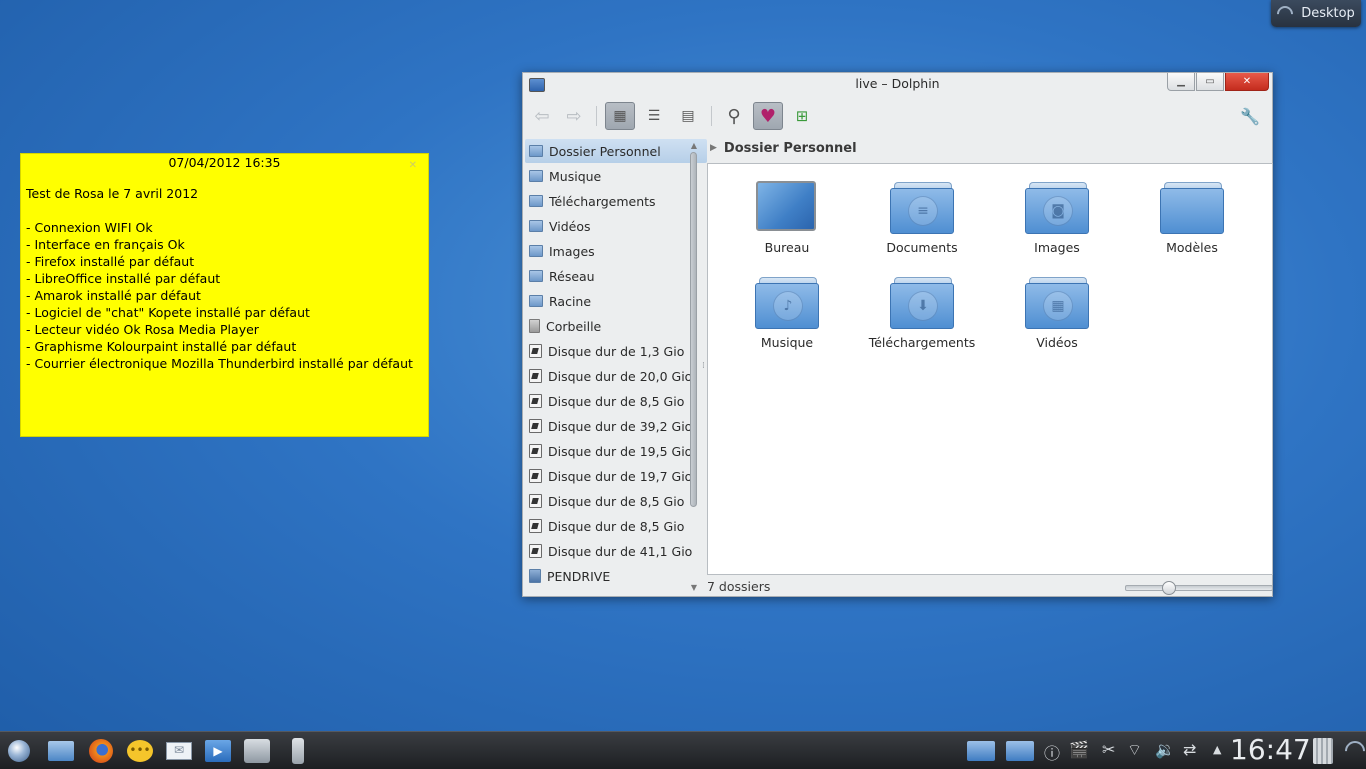 This screenshot has width=1366, height=769. I want to click on place-telechargements: Téléchargements, so click(616, 201).